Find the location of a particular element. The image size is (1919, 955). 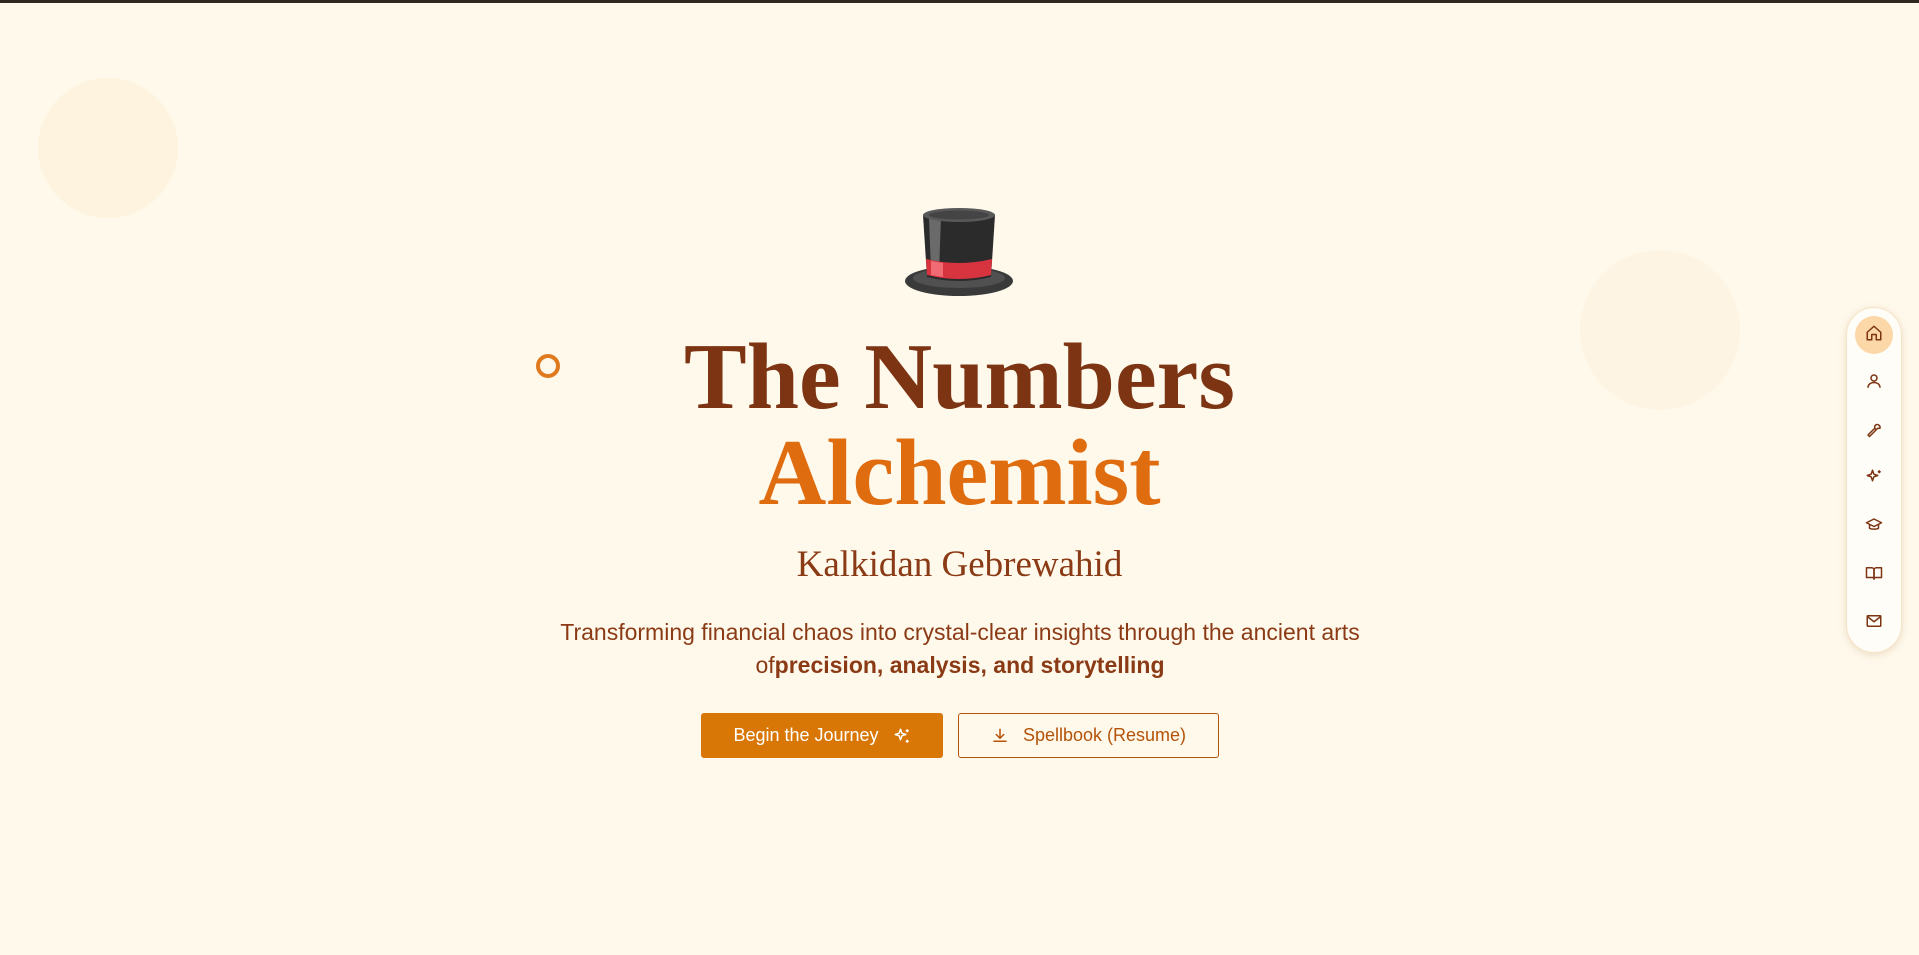

nav-contact is located at coordinates (1874, 623).